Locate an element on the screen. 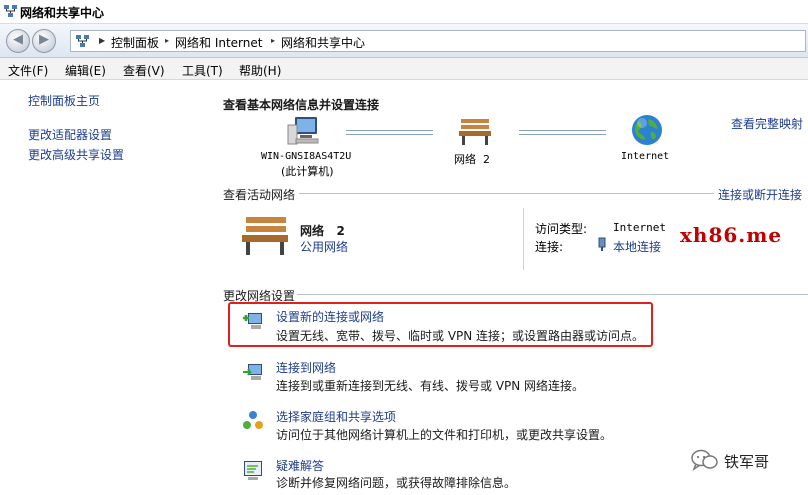 This screenshot has height=495, width=808. task-title-homegroup: 选择家庭组和共享选项 is located at coordinates (336, 416).